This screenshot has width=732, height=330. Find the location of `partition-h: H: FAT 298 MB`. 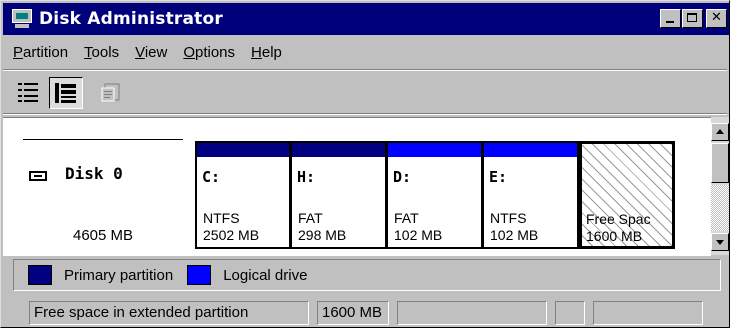

partition-h: H: FAT 298 MB is located at coordinates (339, 195).